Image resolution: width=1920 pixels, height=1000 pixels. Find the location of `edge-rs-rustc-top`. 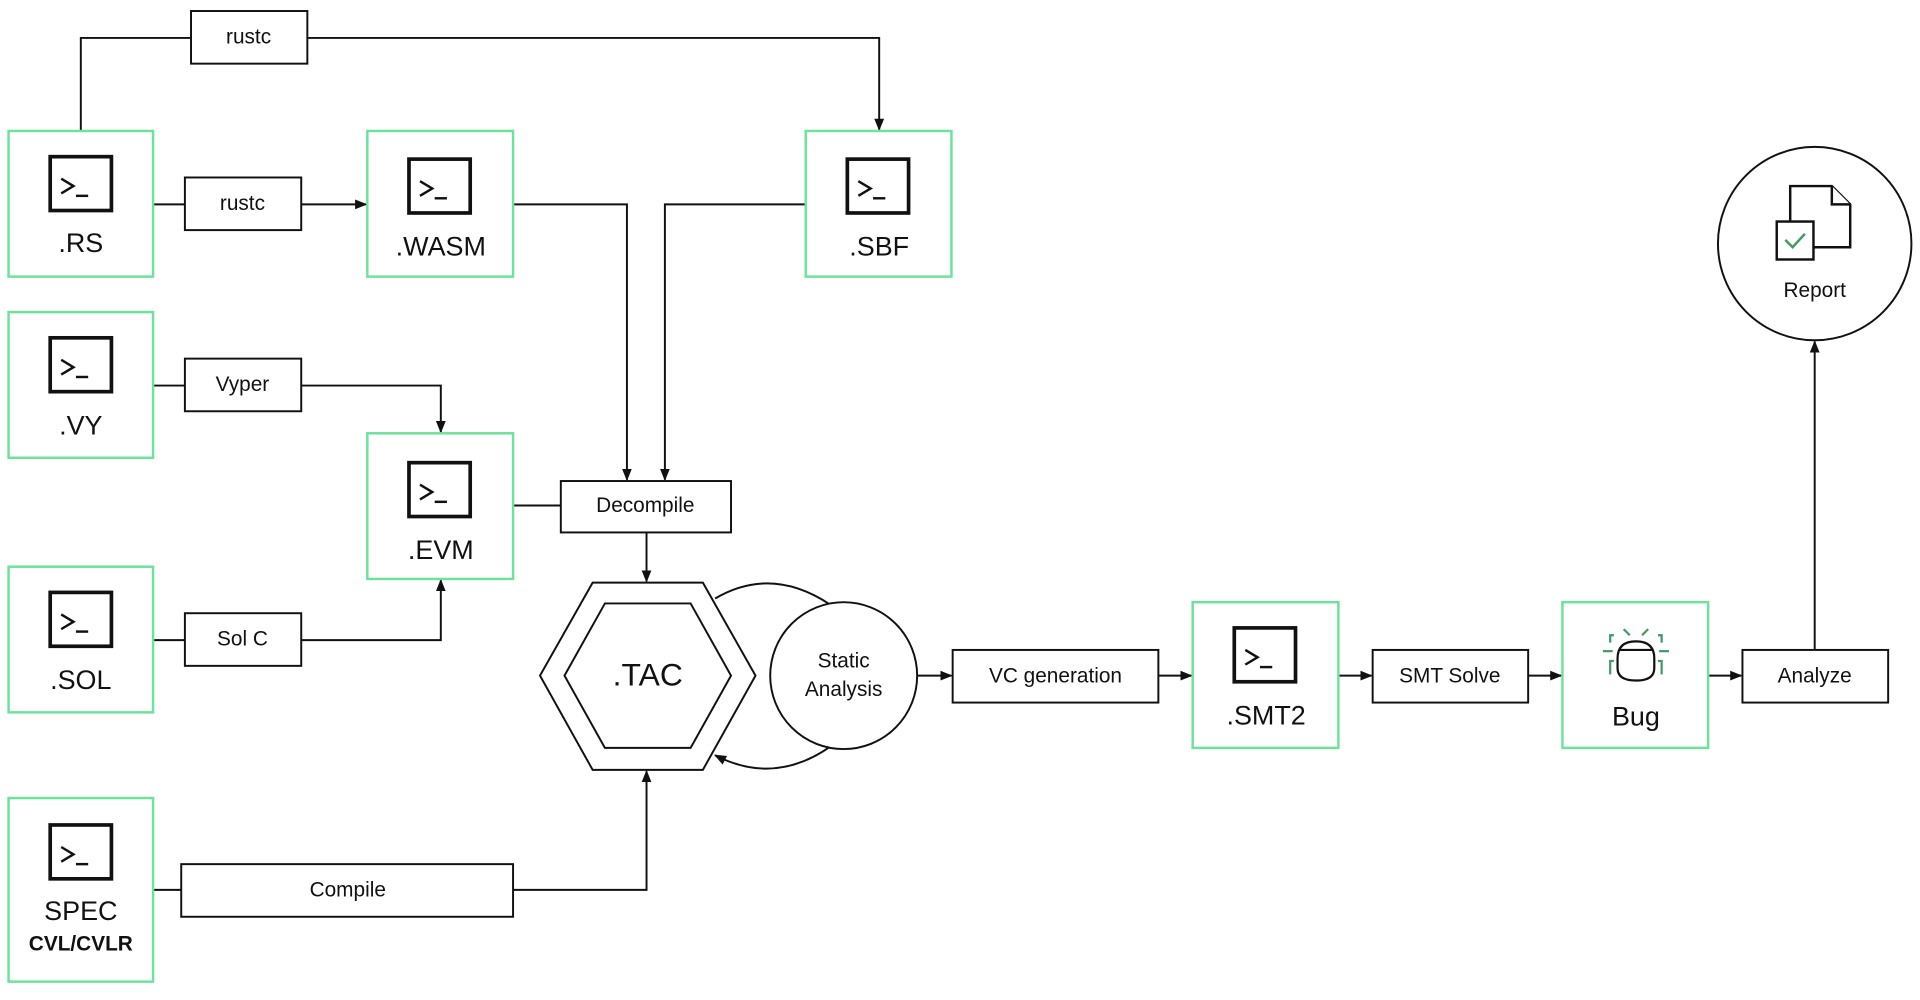

edge-rs-rustc-top is located at coordinates (135, 83).